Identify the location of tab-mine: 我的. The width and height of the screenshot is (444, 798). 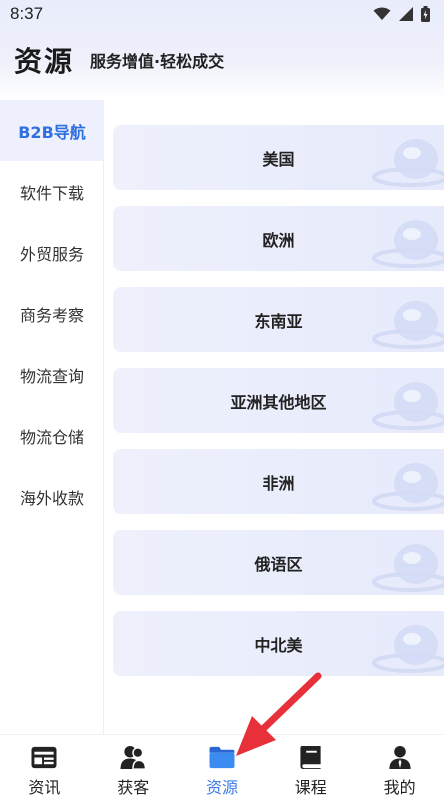
(399, 766).